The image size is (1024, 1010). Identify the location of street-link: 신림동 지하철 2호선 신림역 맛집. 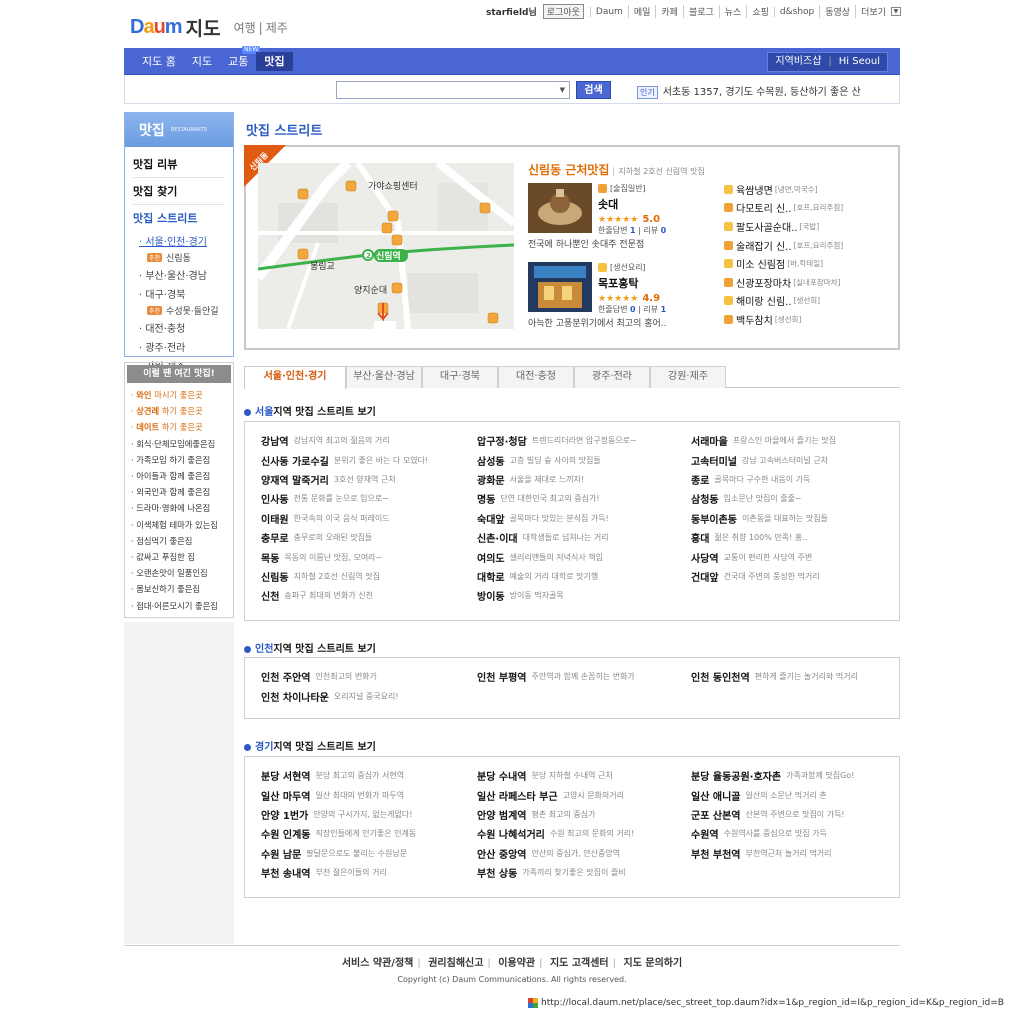
(366, 576).